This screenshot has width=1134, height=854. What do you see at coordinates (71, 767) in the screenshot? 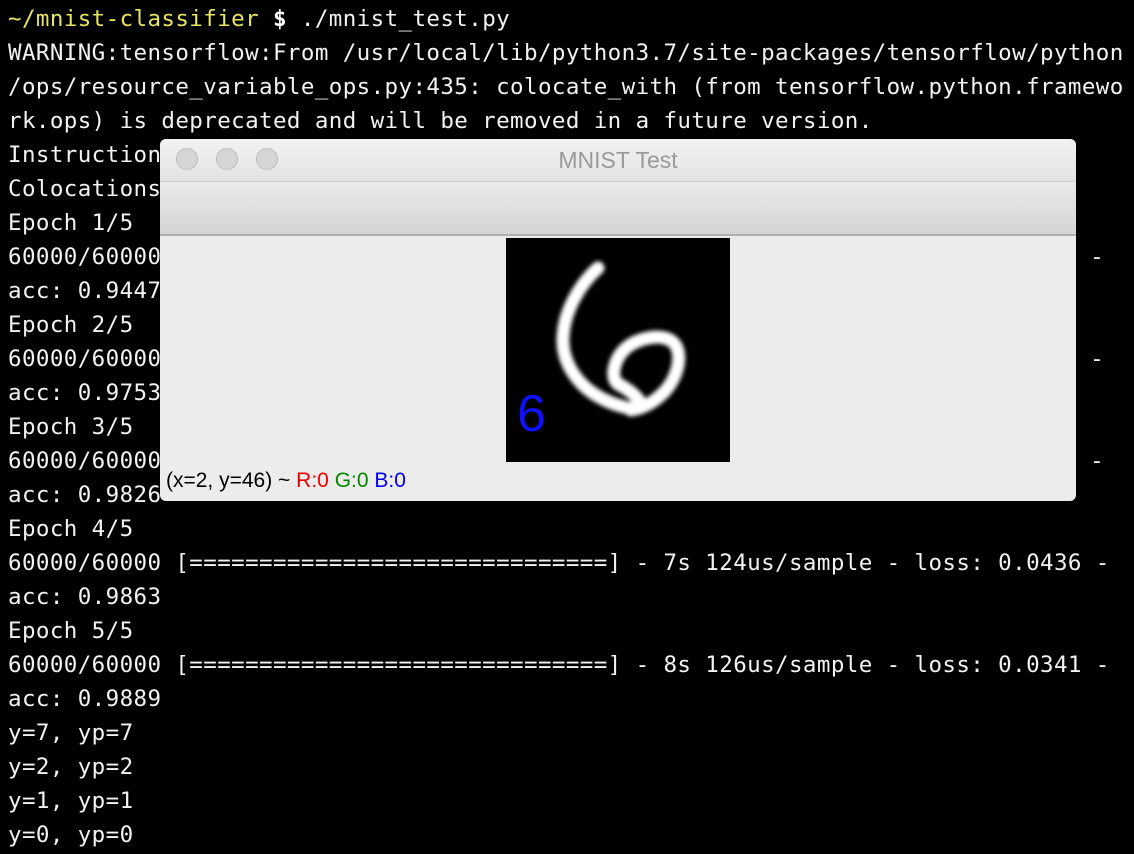
I see `output-line: y=2, yp=2` at bounding box center [71, 767].